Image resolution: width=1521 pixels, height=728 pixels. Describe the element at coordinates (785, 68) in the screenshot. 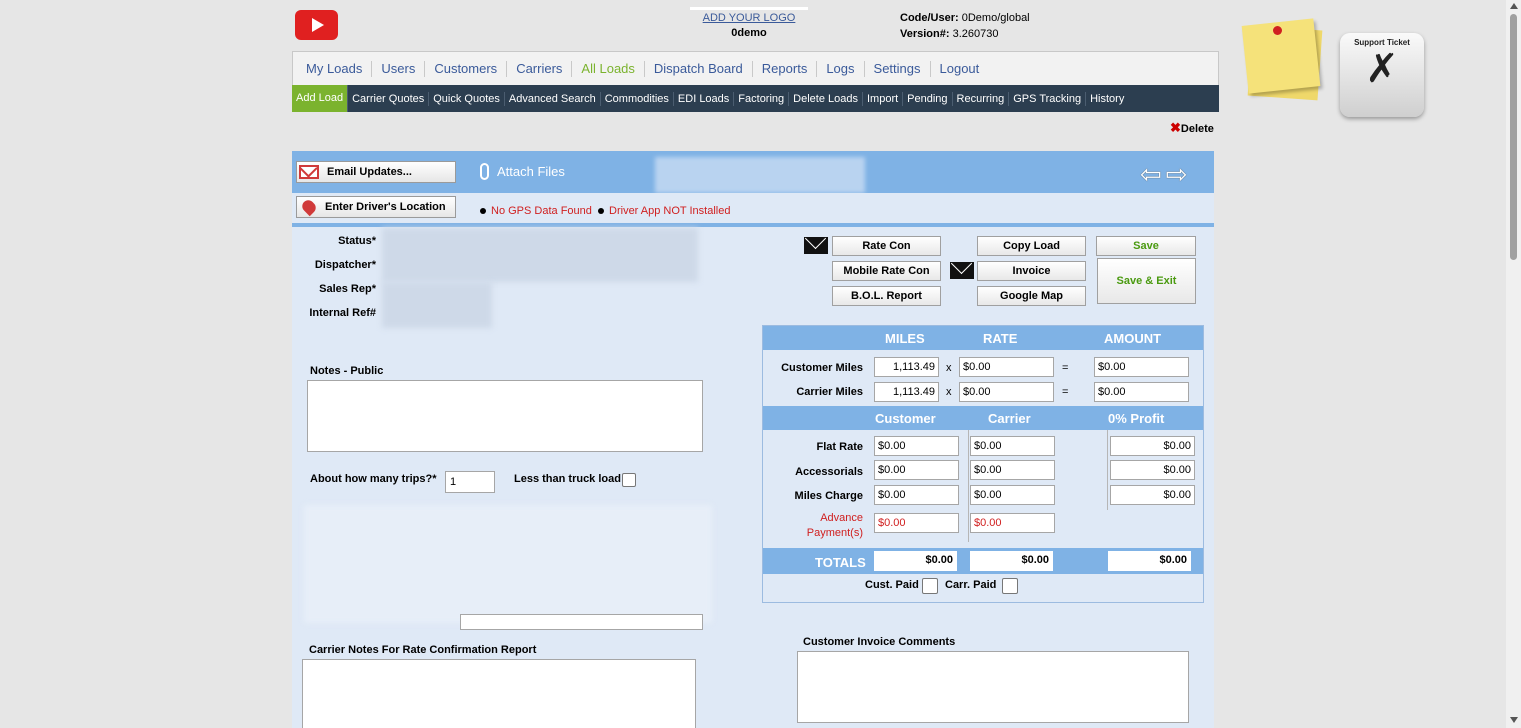

I see `nav-reports: Reports` at that location.